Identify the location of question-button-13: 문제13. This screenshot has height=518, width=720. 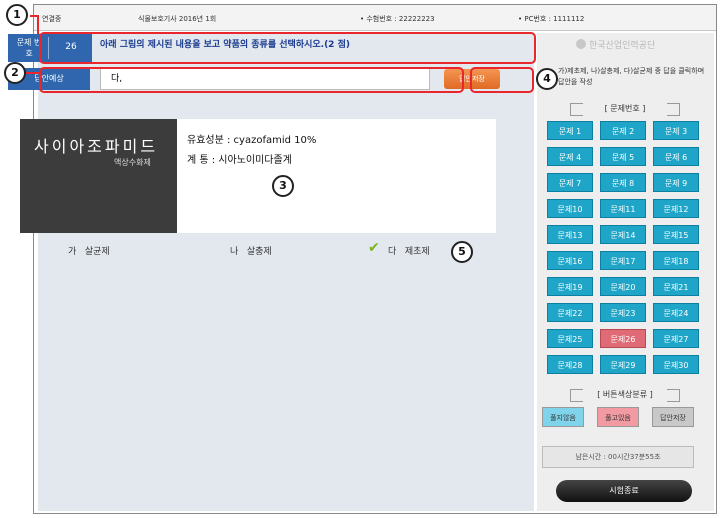
(570, 234).